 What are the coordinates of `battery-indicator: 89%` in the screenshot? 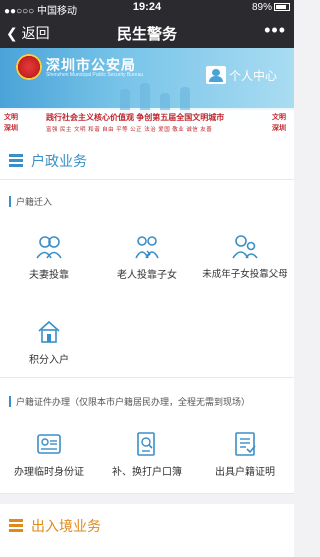 It's located at (271, 7).